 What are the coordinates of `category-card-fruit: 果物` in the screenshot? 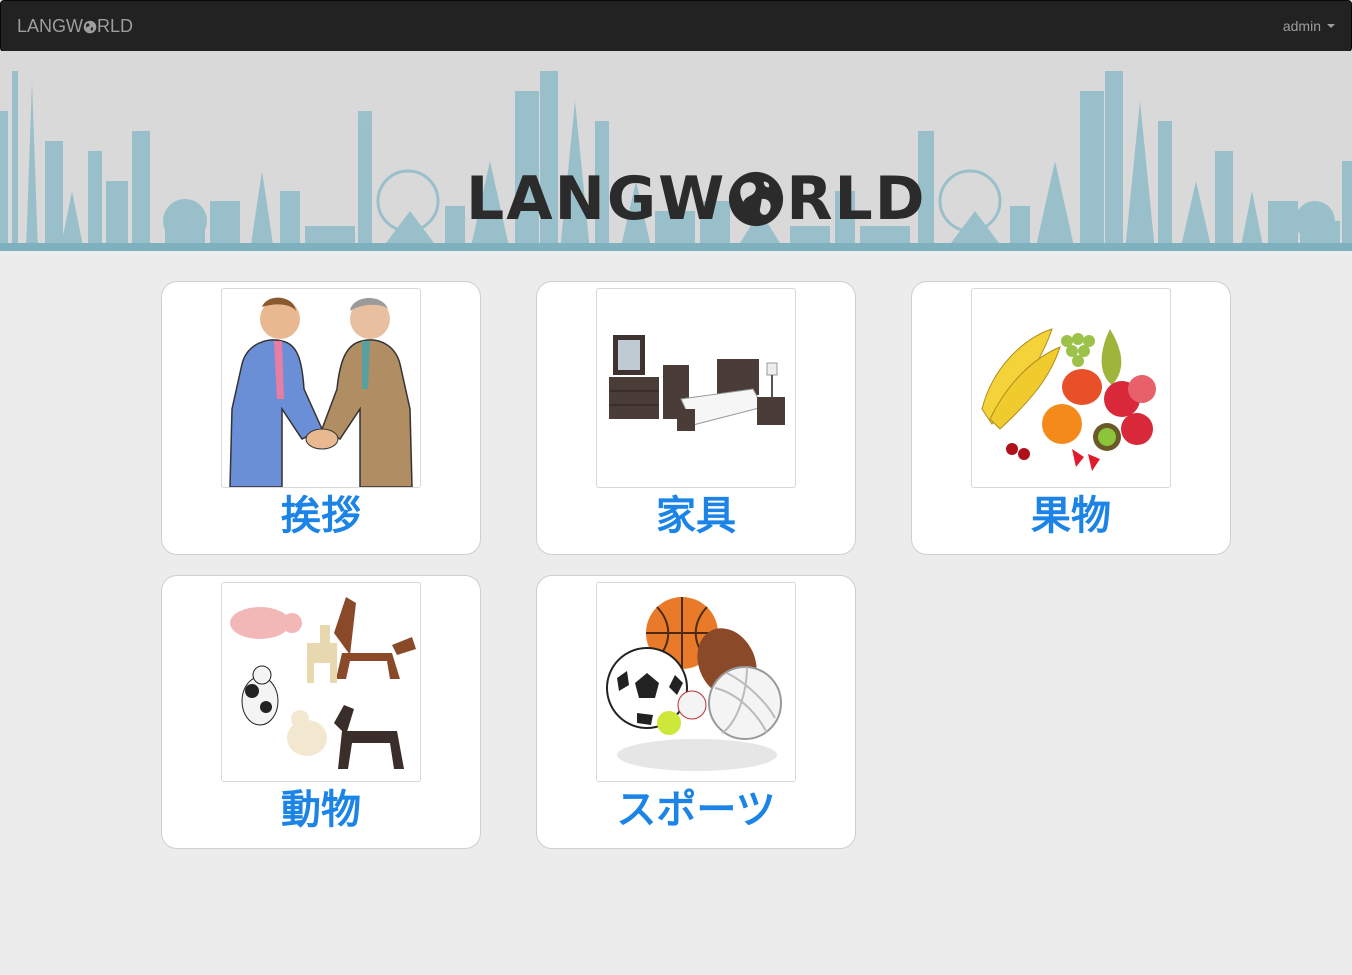 It's located at (1071, 418).